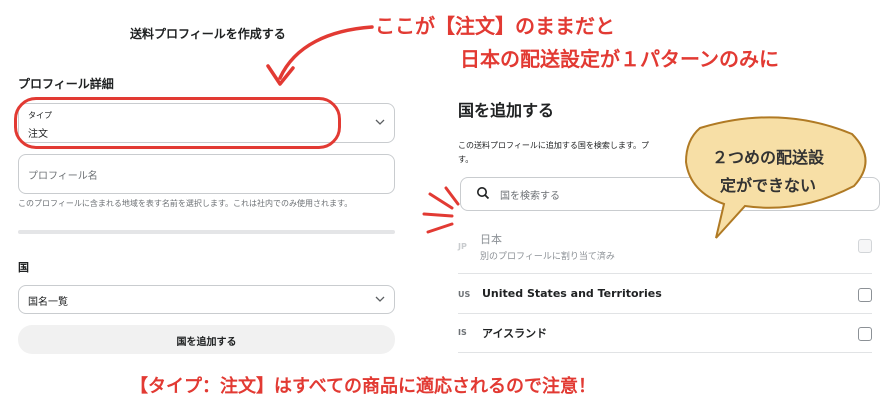 This screenshot has height=402, width=887. Describe the element at coordinates (768, 185) in the screenshot. I see `bubble-text-line2: 定ができない` at that location.